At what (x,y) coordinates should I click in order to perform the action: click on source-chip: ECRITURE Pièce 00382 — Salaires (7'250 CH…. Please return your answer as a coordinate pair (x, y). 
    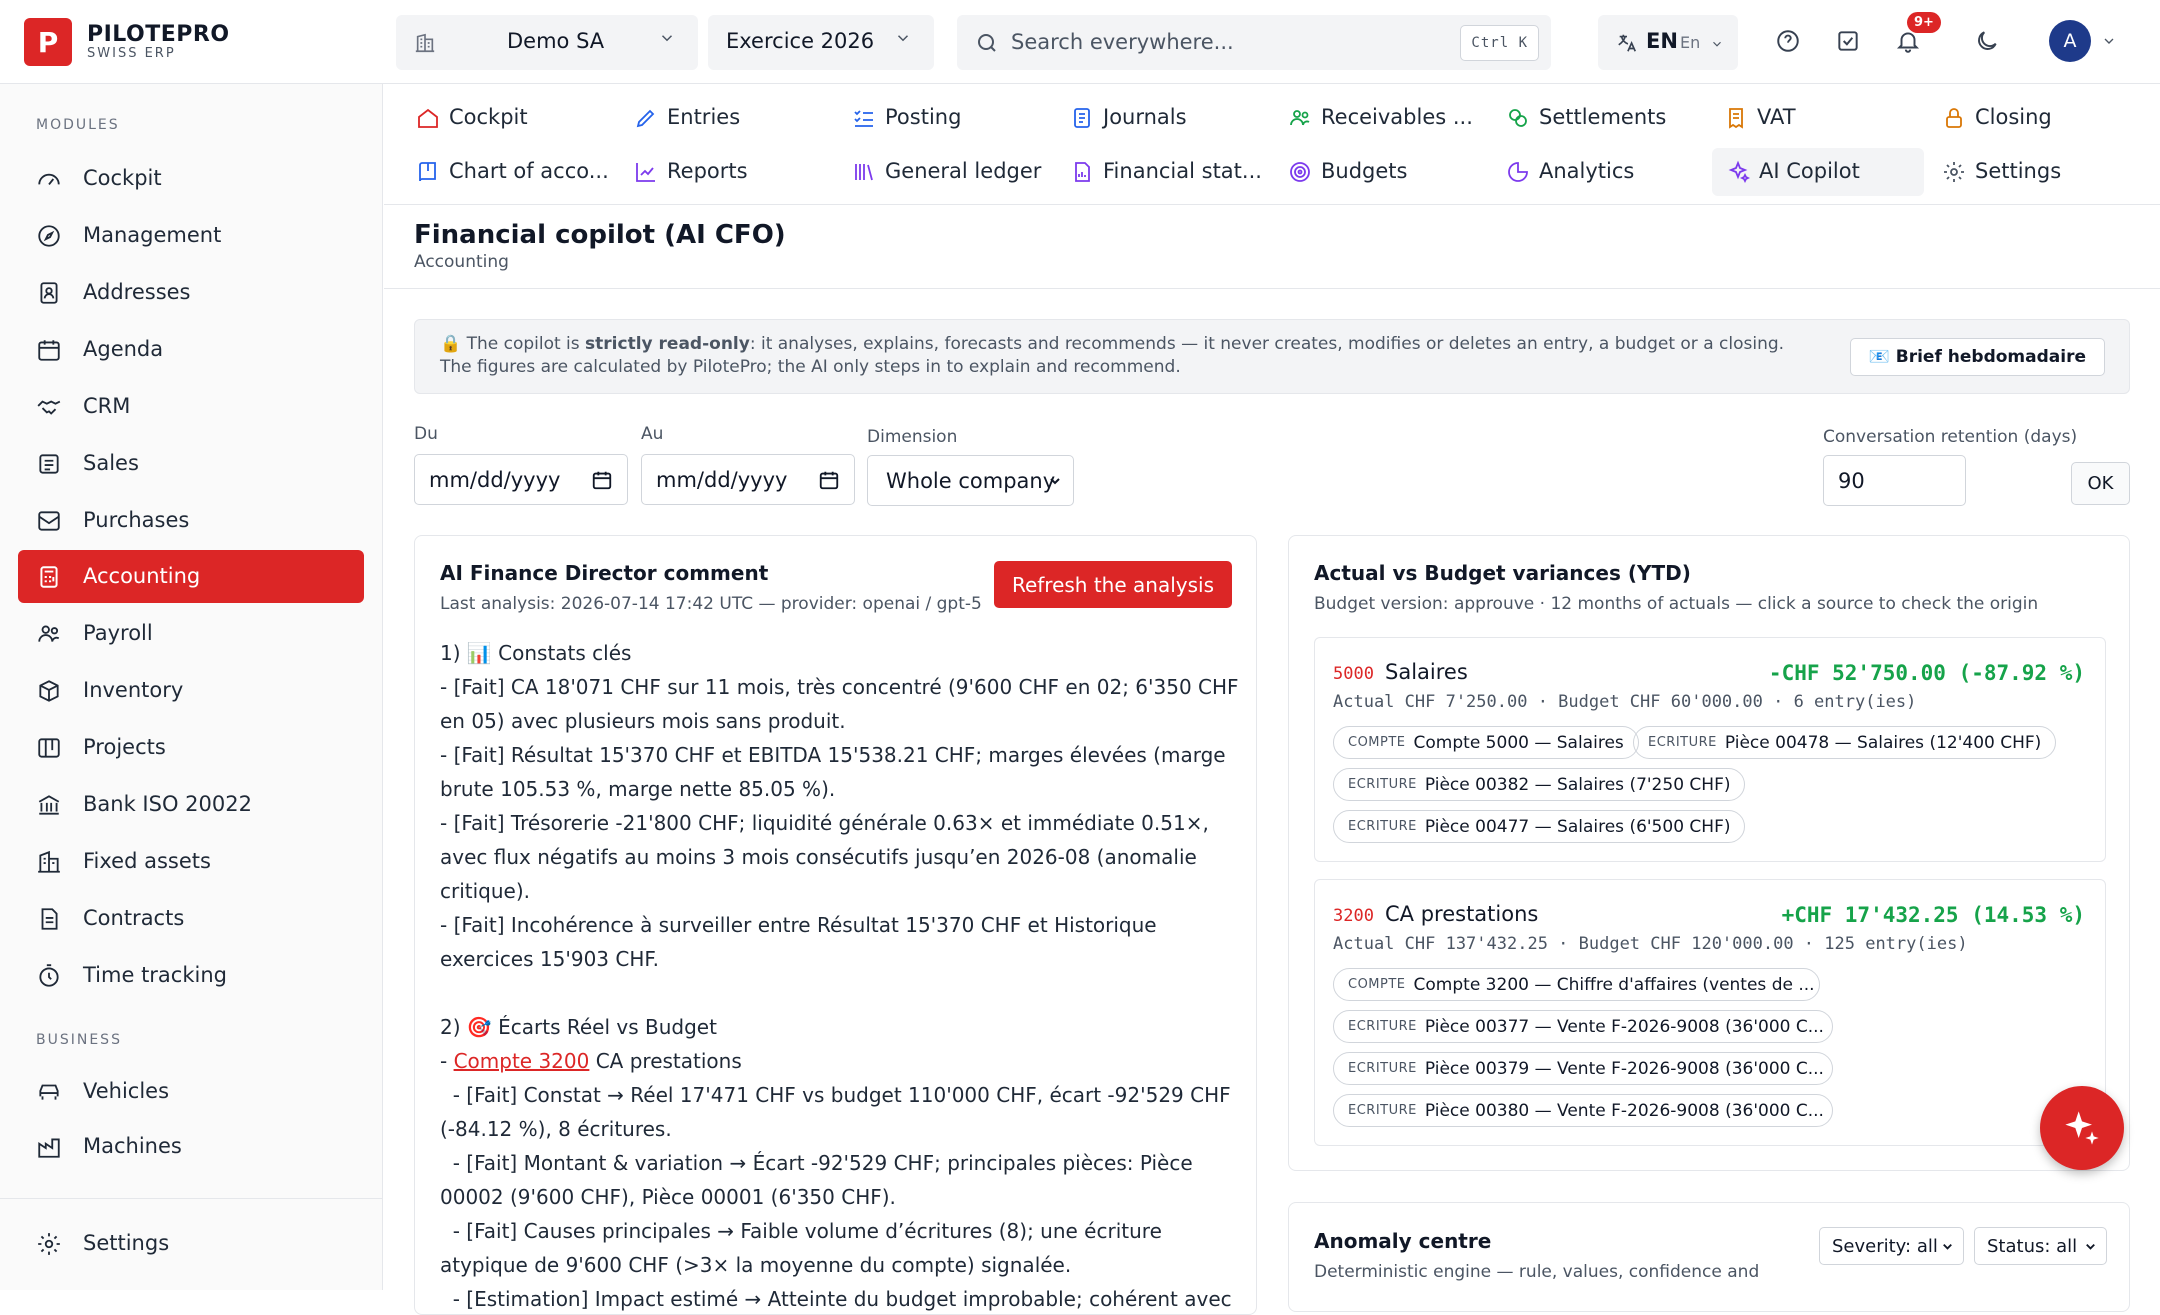
    Looking at the image, I should click on (1539, 784).